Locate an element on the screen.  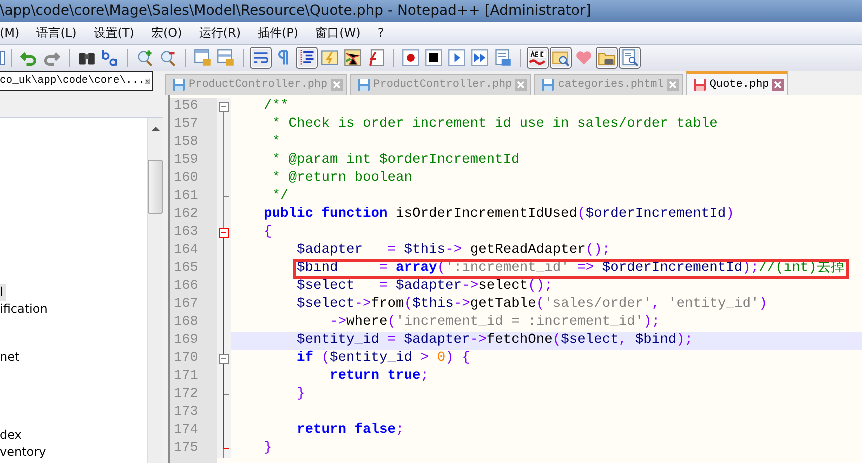
heart-icon is located at coordinates (584, 58).